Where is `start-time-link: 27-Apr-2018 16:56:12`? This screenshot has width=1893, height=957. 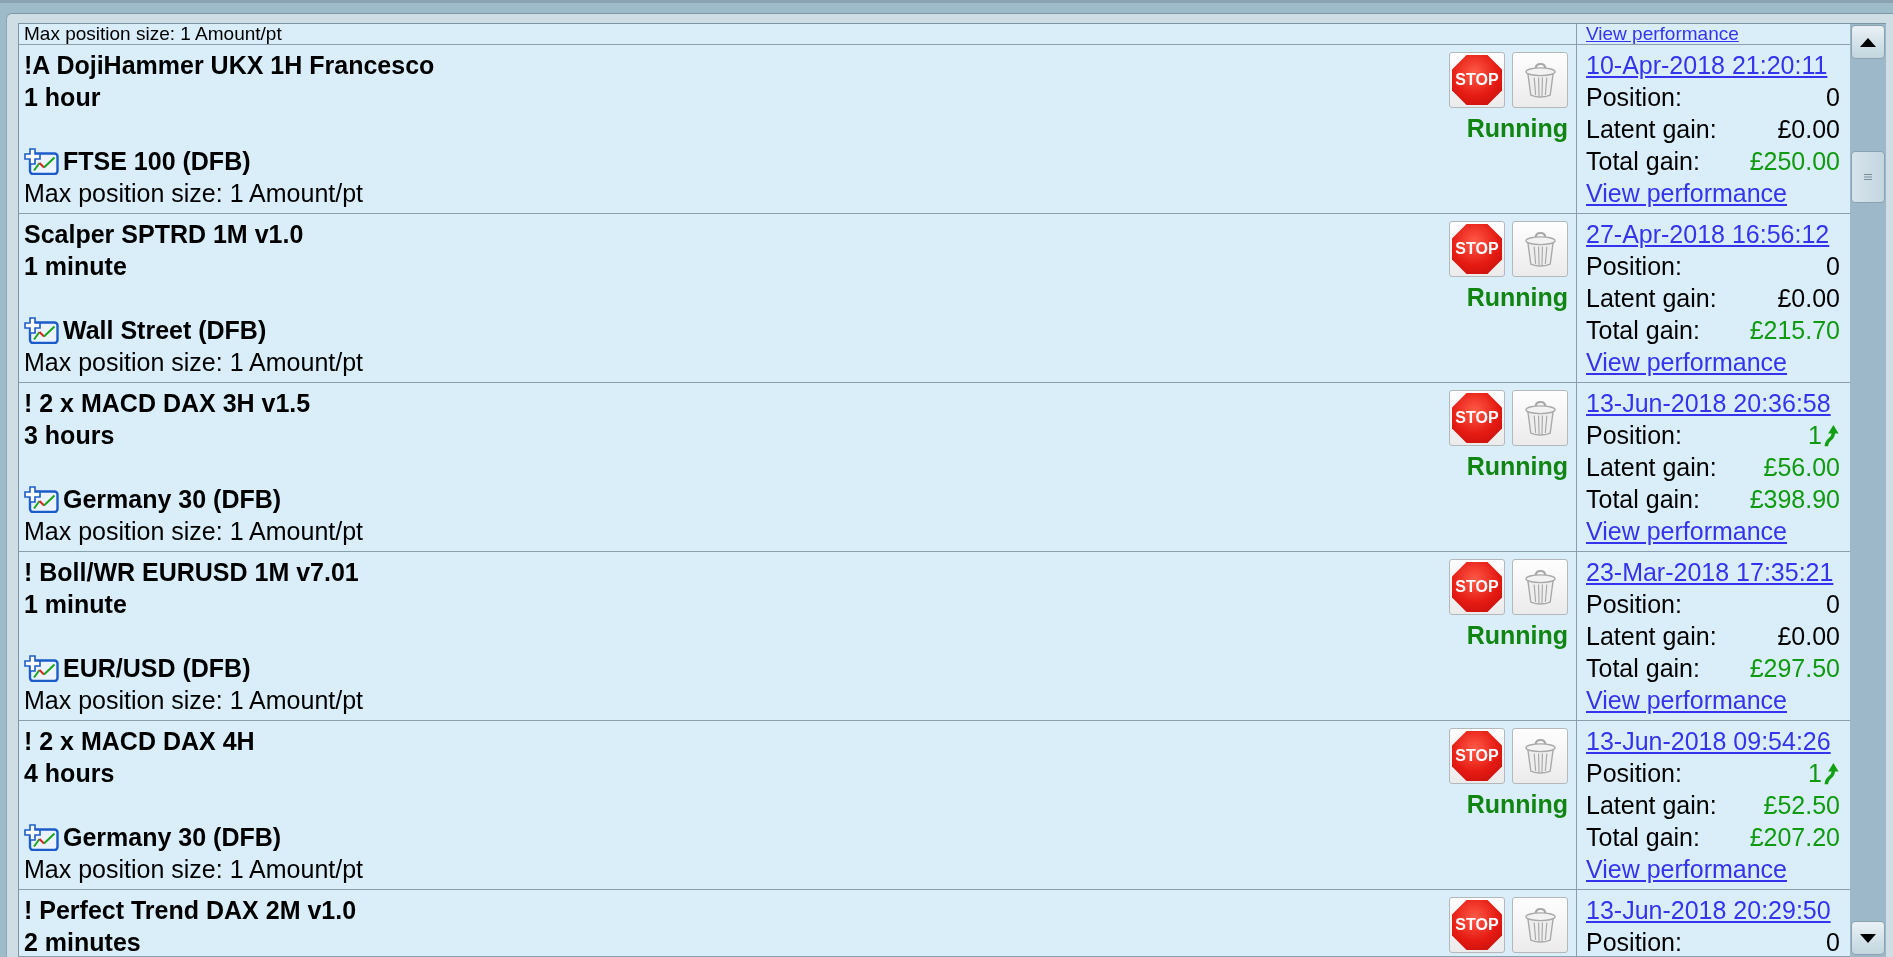 start-time-link: 27-Apr-2018 16:56:12 is located at coordinates (1708, 234).